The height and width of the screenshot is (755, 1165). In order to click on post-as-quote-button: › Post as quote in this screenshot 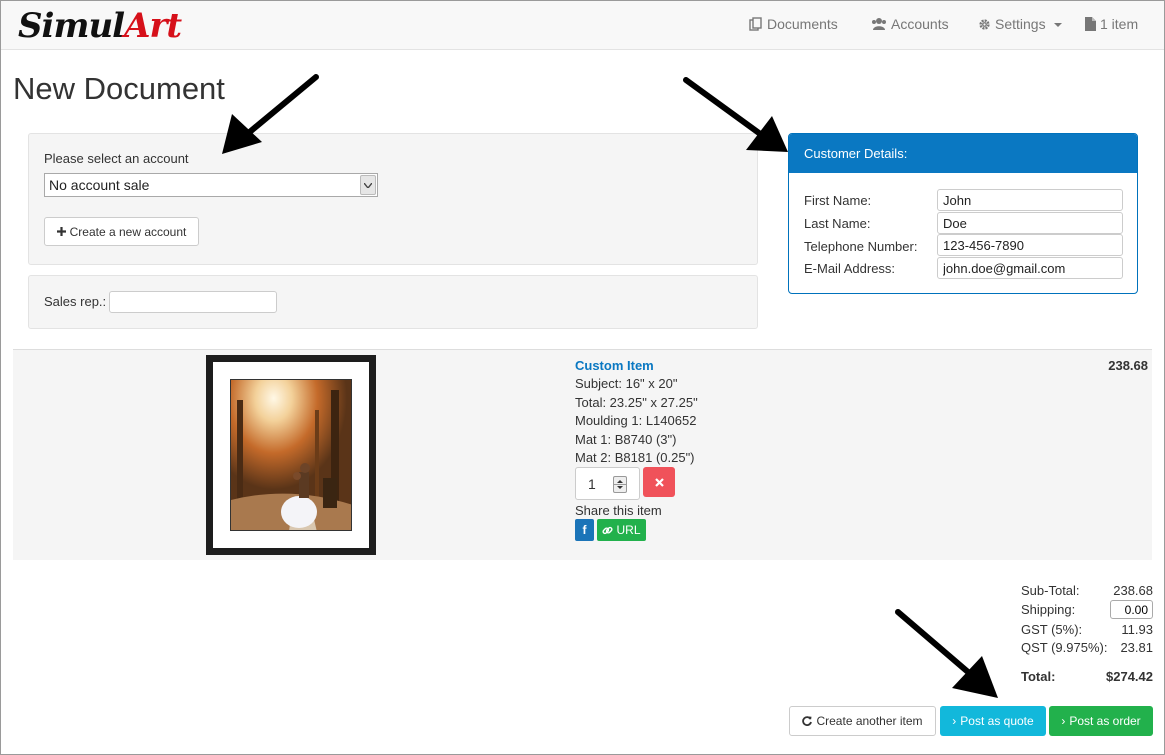, I will do `click(993, 721)`.